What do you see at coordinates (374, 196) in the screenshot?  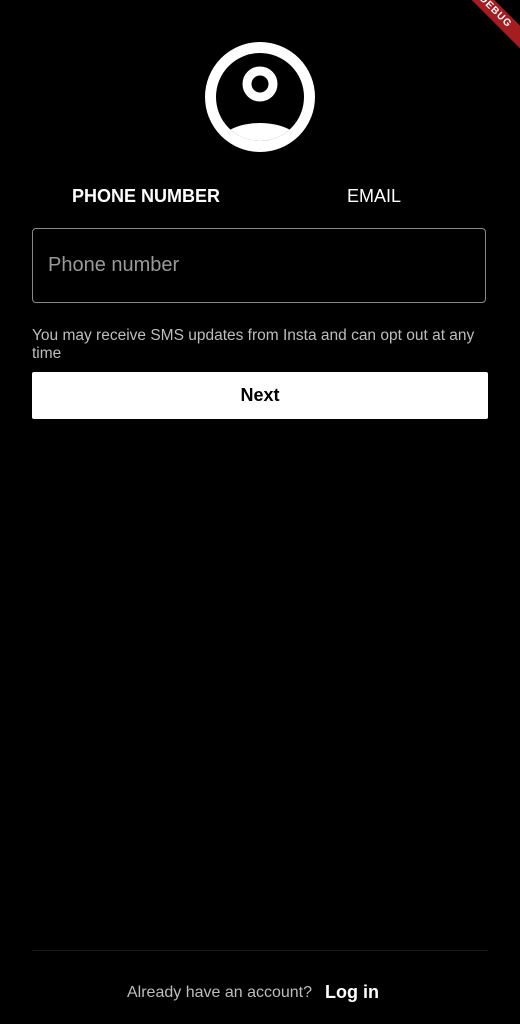 I see `tab-email: EMAIL` at bounding box center [374, 196].